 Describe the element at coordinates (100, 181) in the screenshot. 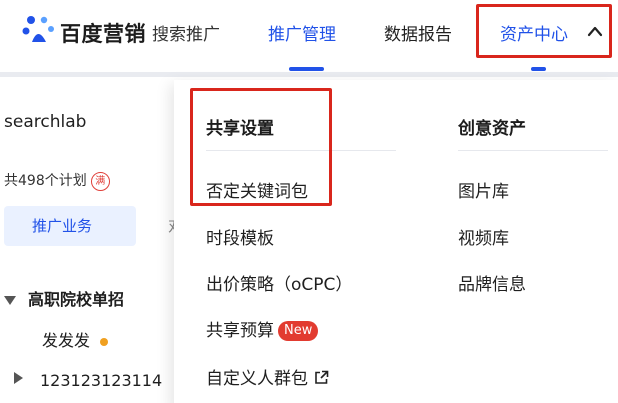

I see `full-badge: 满` at that location.